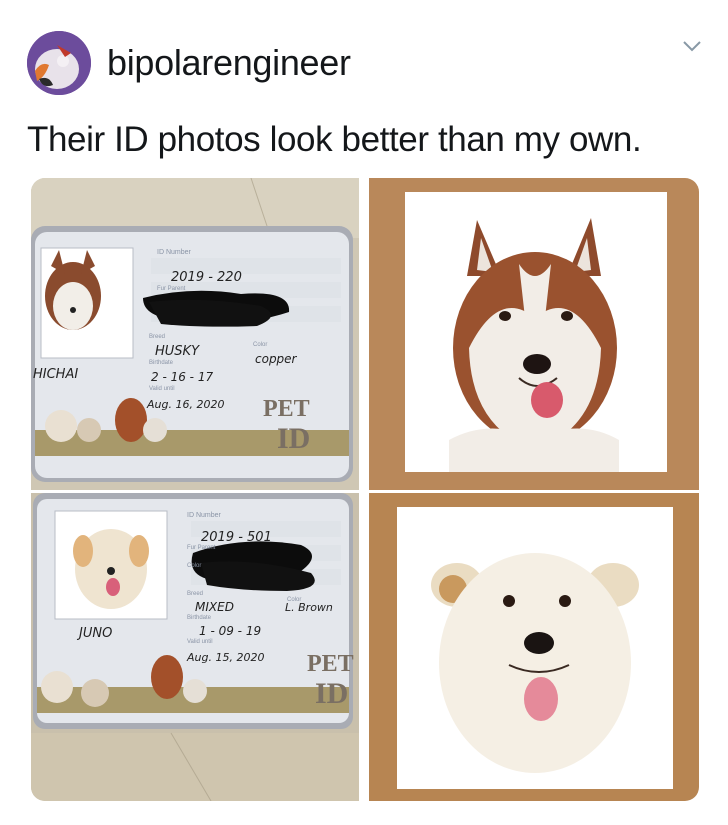  What do you see at coordinates (236, 537) in the screenshot?
I see `id-number: 2019 - 501` at bounding box center [236, 537].